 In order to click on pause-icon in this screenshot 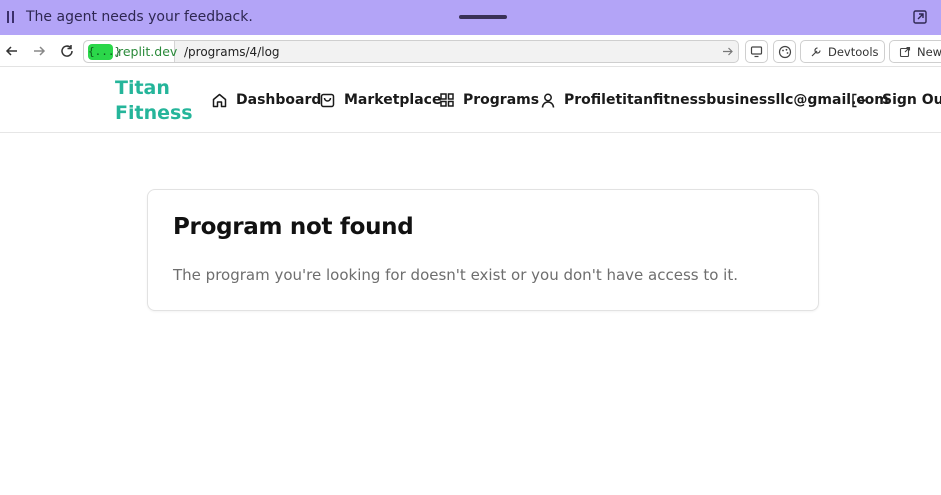, I will do `click(11, 17)`.